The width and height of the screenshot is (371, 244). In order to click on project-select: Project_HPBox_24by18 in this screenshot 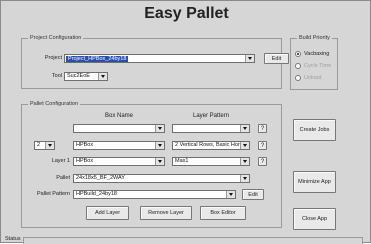, I will do `click(159, 58)`.